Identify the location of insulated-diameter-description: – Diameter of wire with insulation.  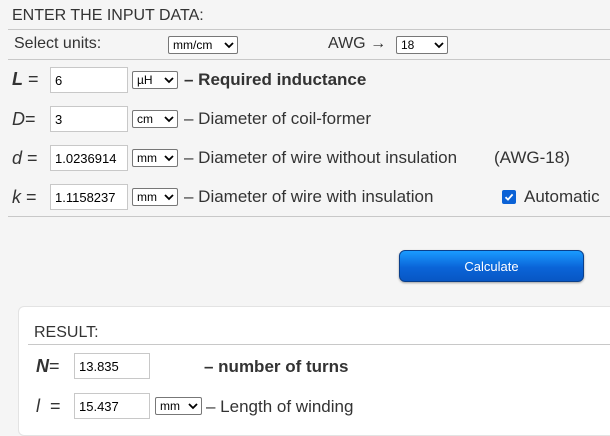
(309, 196).